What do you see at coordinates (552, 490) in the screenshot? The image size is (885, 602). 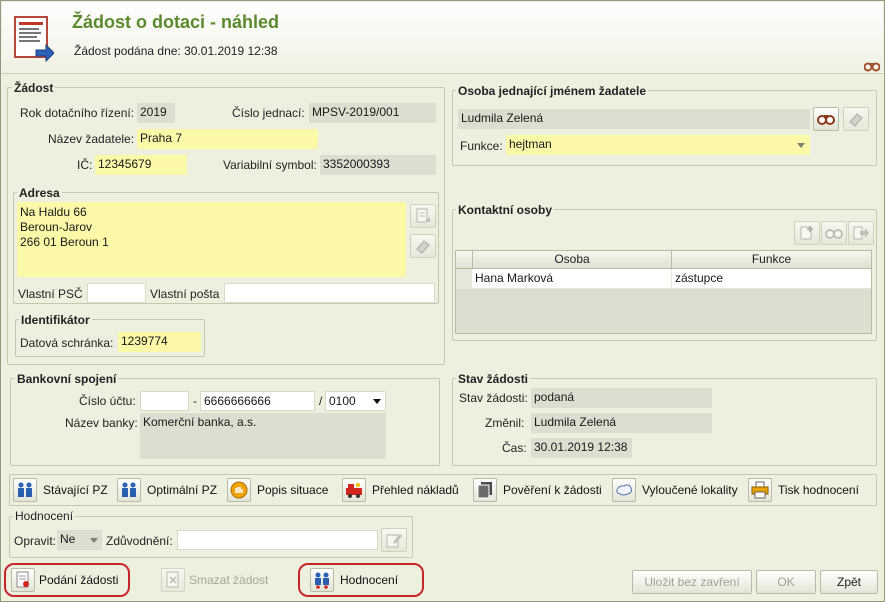 I see `povereni-label: Pověření k žádosti` at bounding box center [552, 490].